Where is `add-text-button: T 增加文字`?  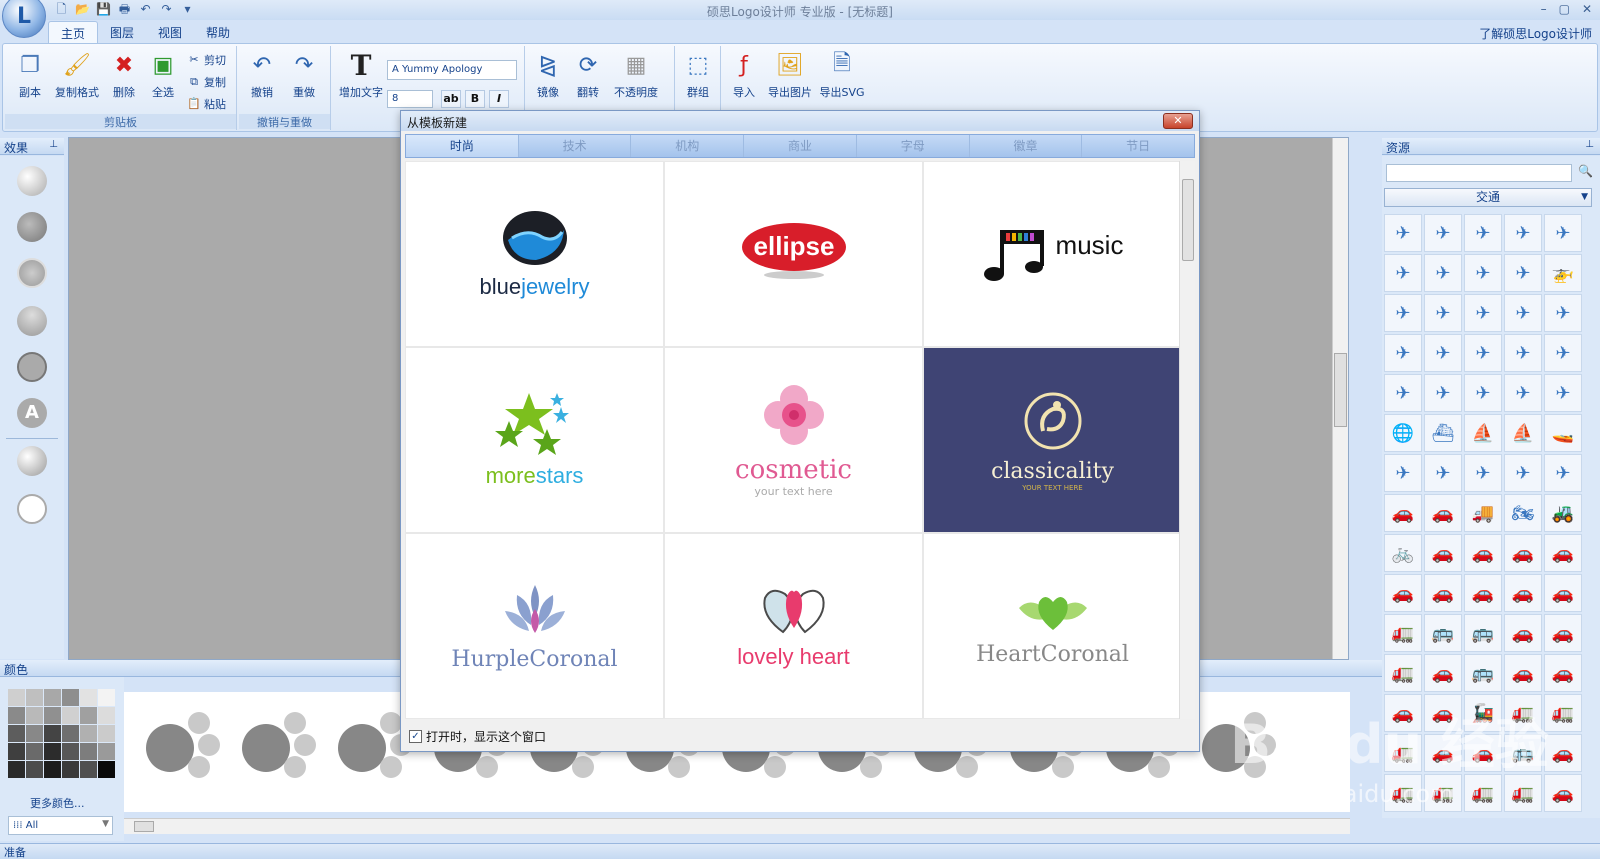 add-text-button: T 增加文字 is located at coordinates (361, 74).